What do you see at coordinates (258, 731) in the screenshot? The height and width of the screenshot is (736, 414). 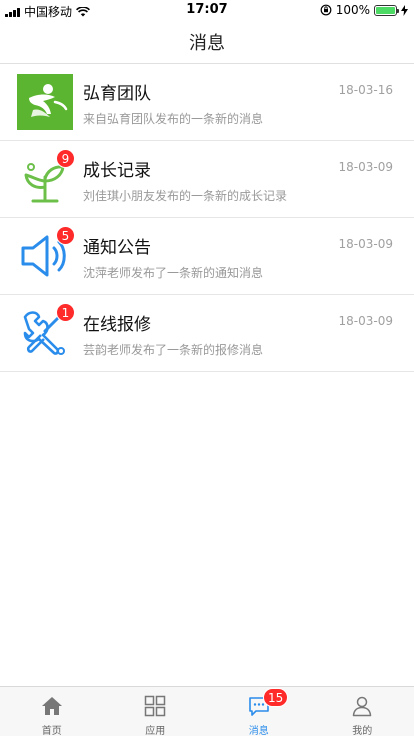 I see `tab-label: 消息` at bounding box center [258, 731].